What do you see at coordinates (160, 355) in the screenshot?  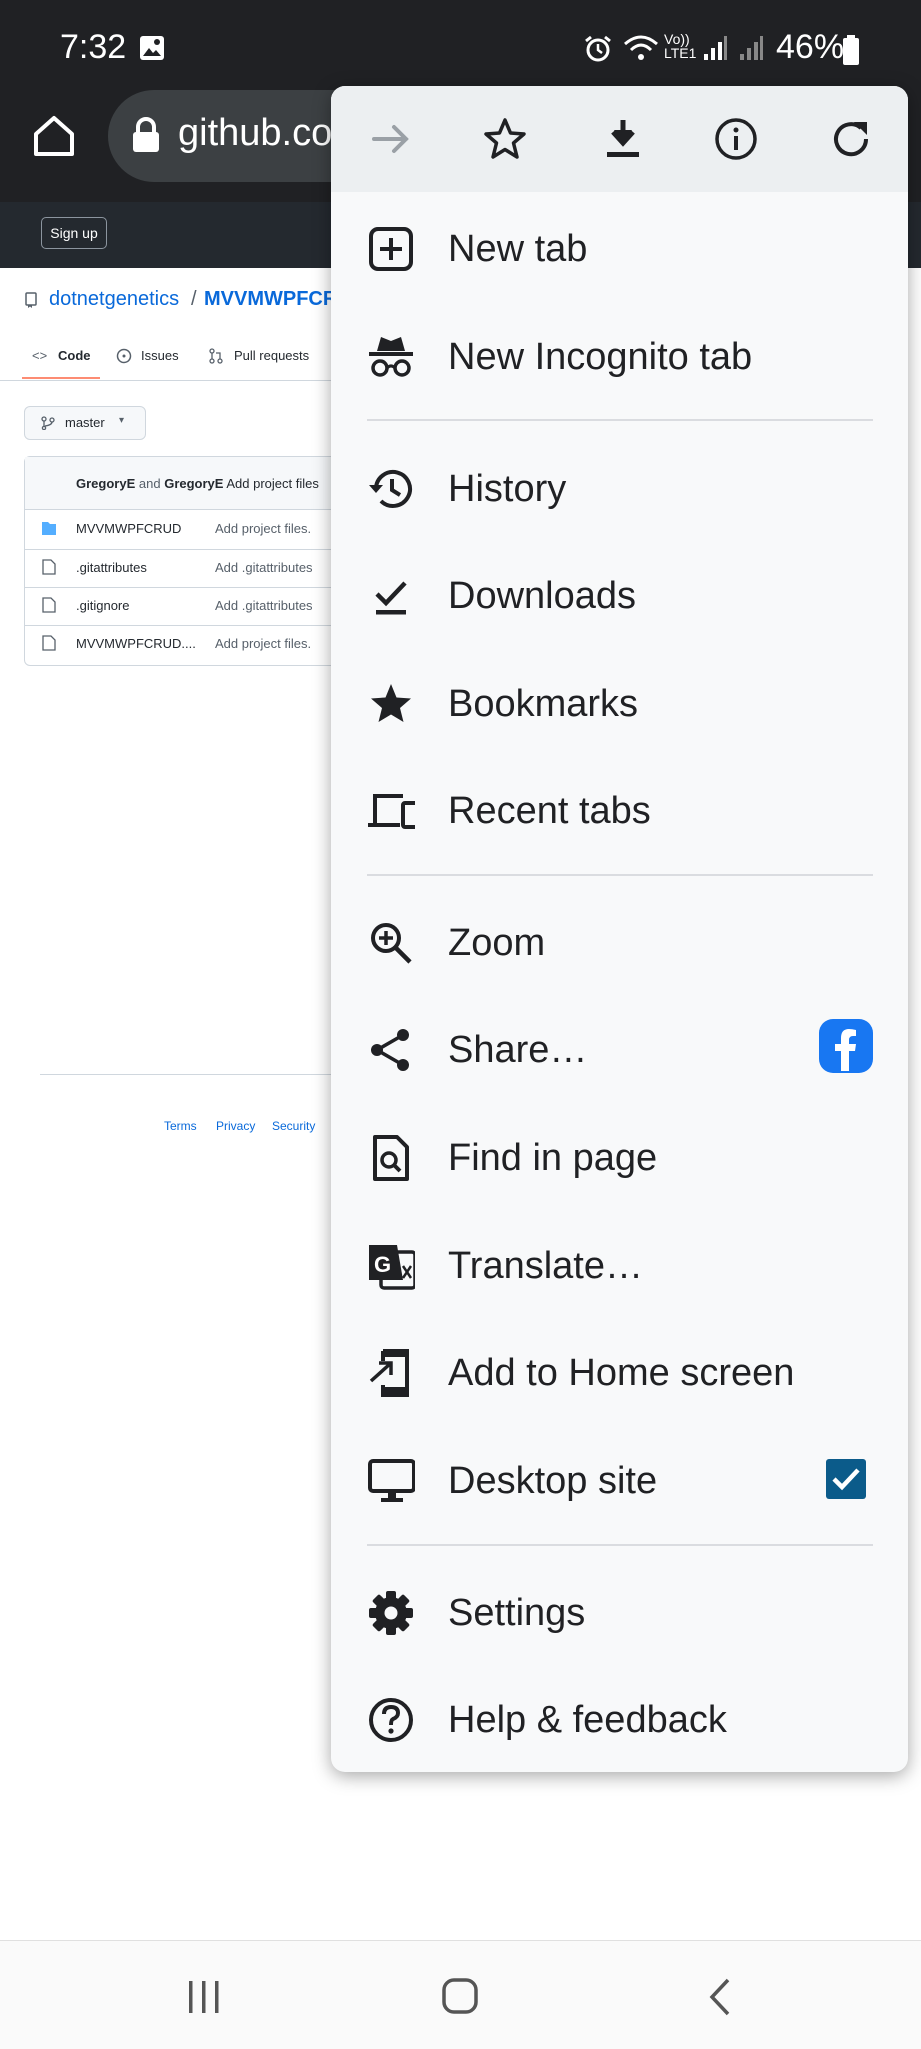 I see `tab-issues: Issues` at bounding box center [160, 355].